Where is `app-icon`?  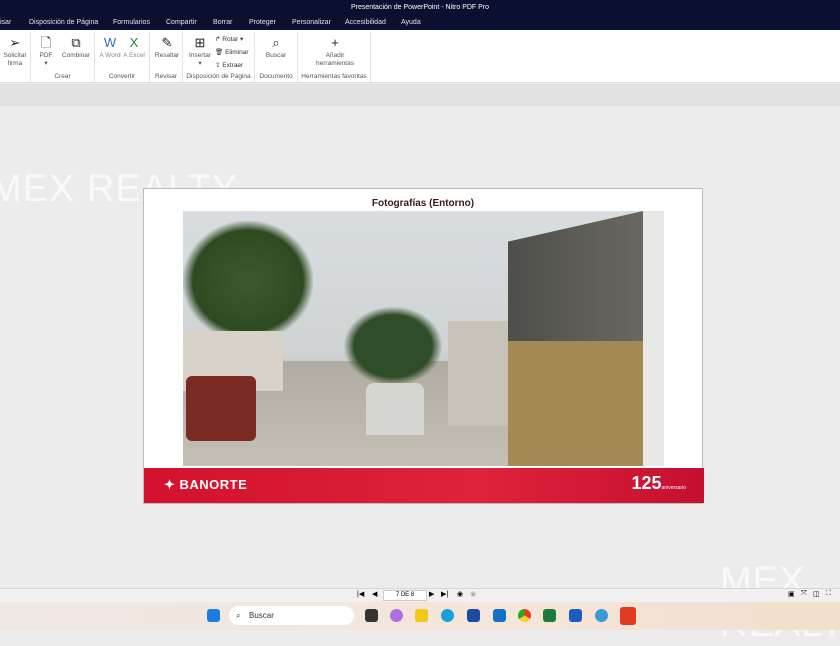 app-icon is located at coordinates (601, 615).